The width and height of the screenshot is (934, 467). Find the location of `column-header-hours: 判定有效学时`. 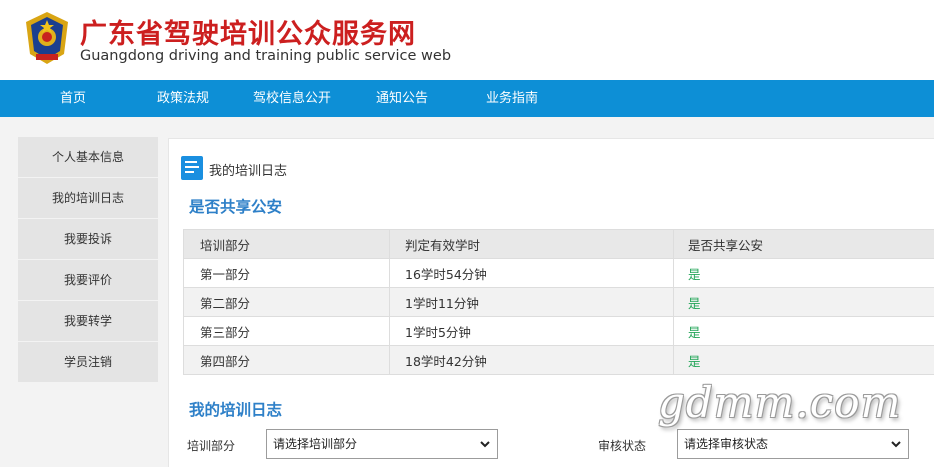

column-header-hours: 判定有效学时 is located at coordinates (531, 244).